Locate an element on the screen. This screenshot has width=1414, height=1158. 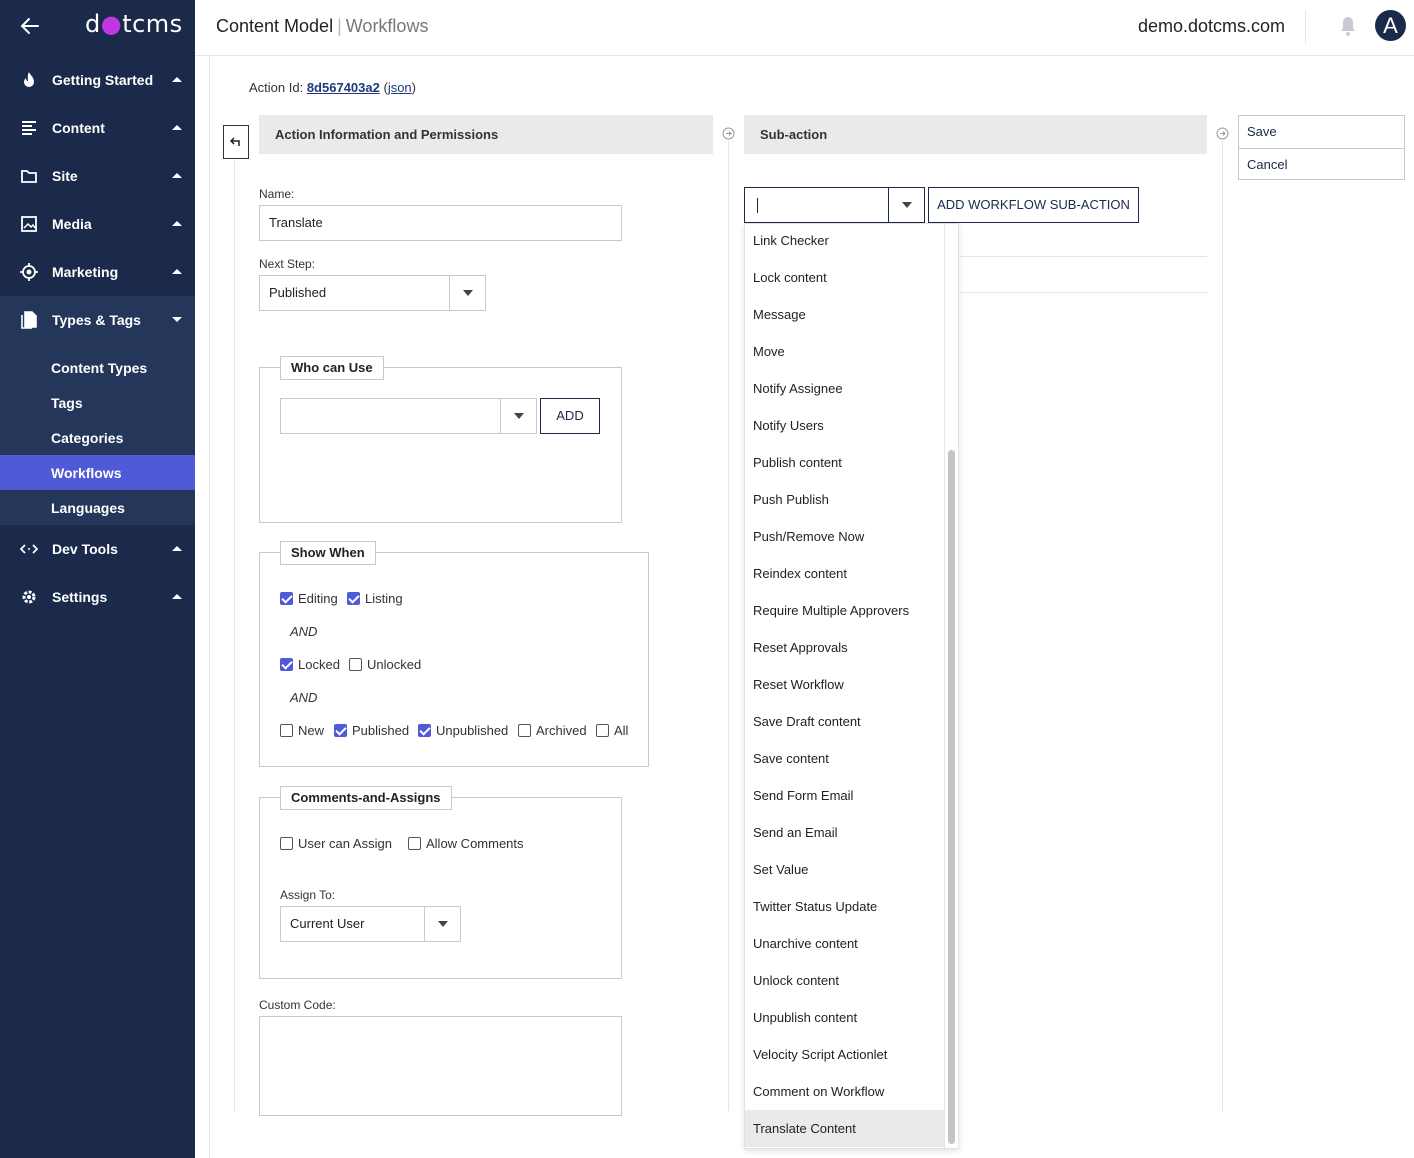
sub-action-row-divider is located at coordinates (1083, 292).